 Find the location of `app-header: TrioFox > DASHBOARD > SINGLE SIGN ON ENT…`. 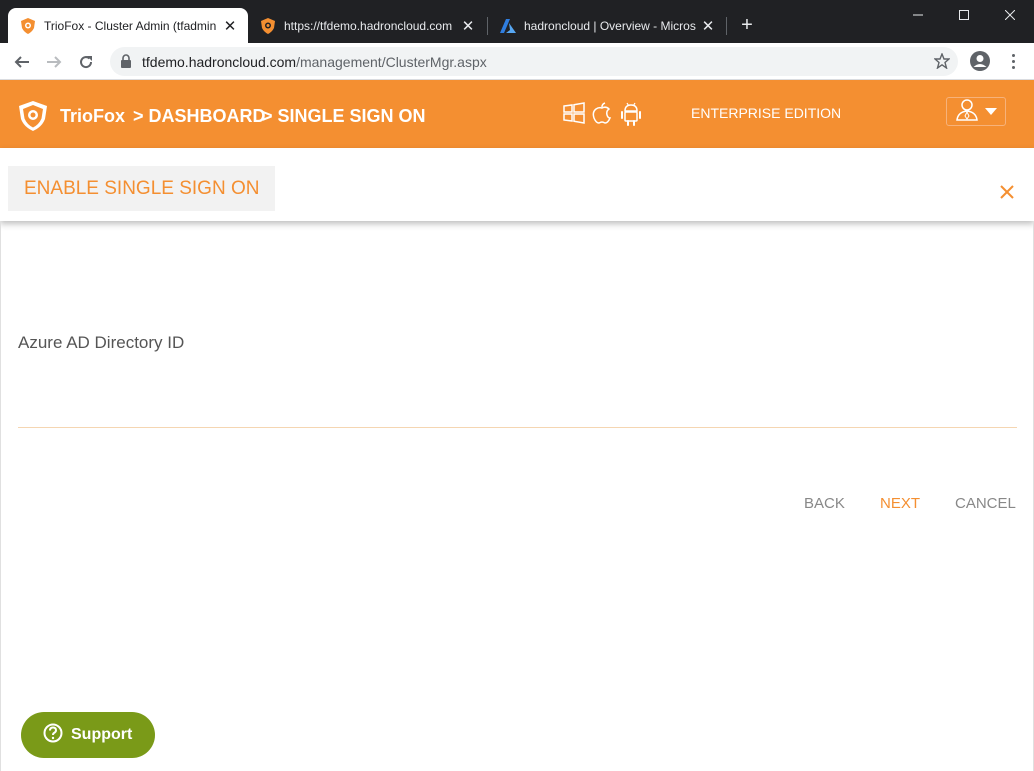

app-header: TrioFox > DASHBOARD > SINGLE SIGN ON ENT… is located at coordinates (517, 114).